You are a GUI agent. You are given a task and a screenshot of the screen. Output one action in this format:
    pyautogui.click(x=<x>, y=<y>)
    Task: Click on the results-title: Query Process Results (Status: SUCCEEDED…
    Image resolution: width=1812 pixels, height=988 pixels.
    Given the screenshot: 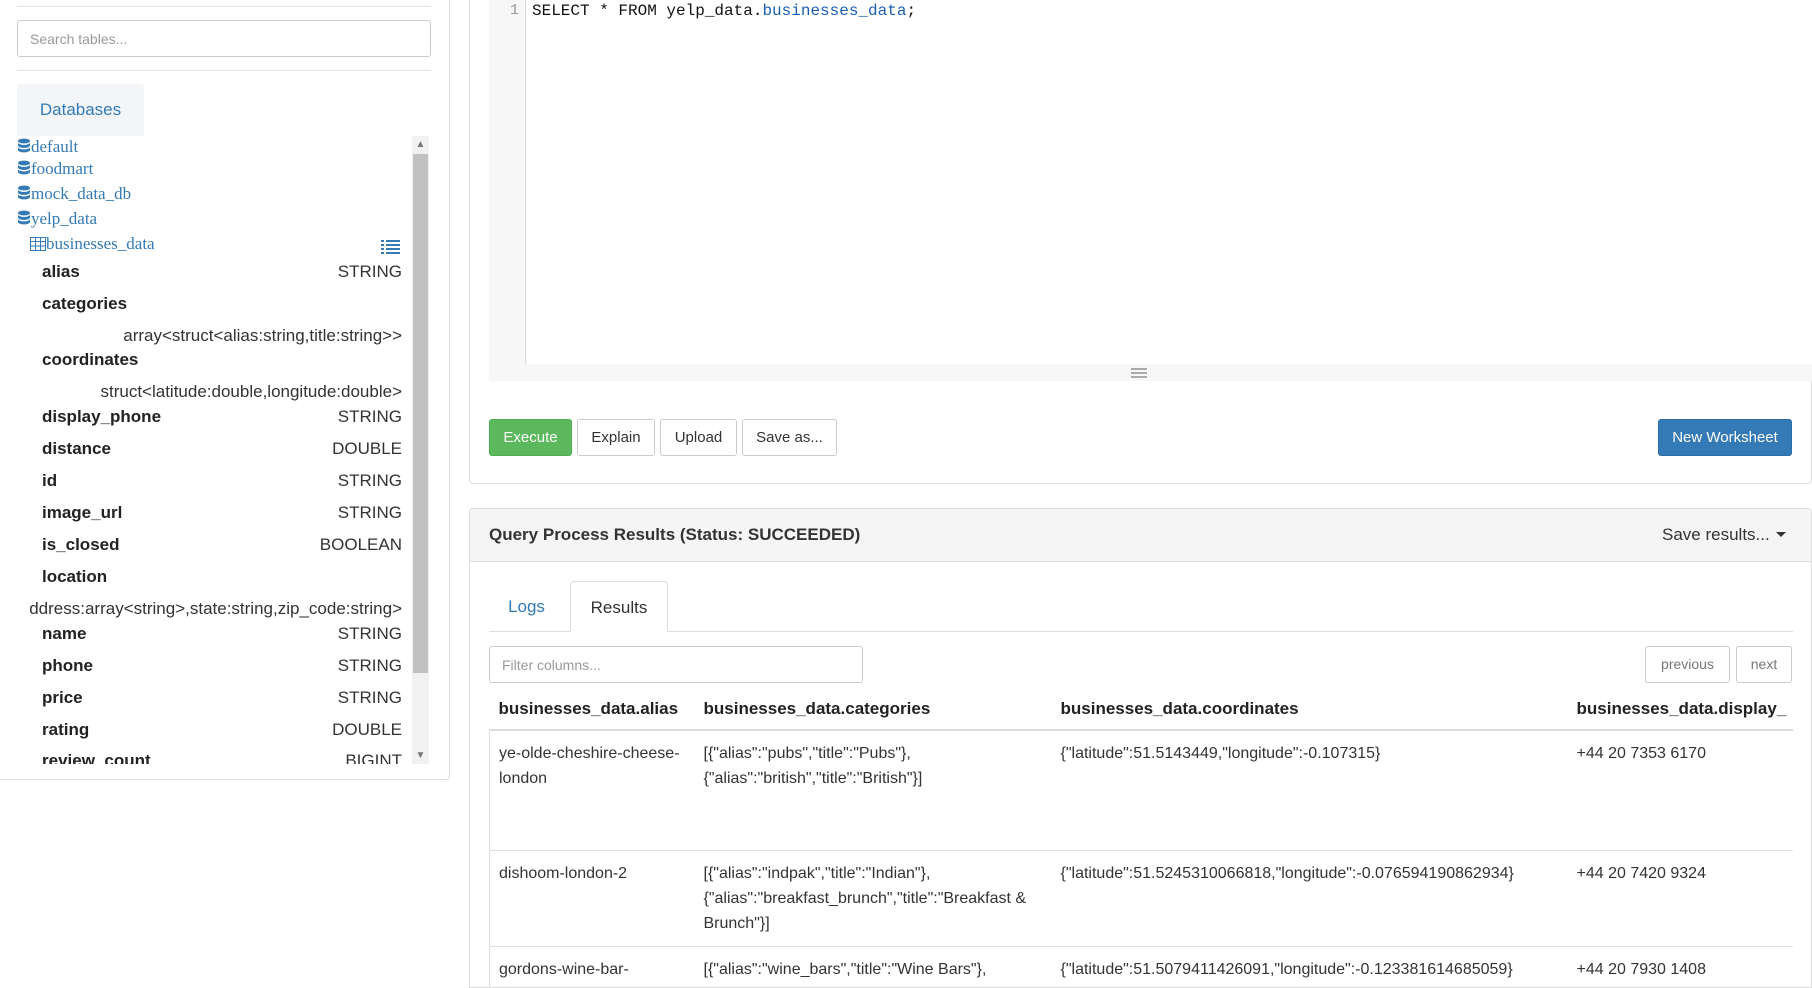 What is the action you would take?
    pyautogui.click(x=675, y=534)
    